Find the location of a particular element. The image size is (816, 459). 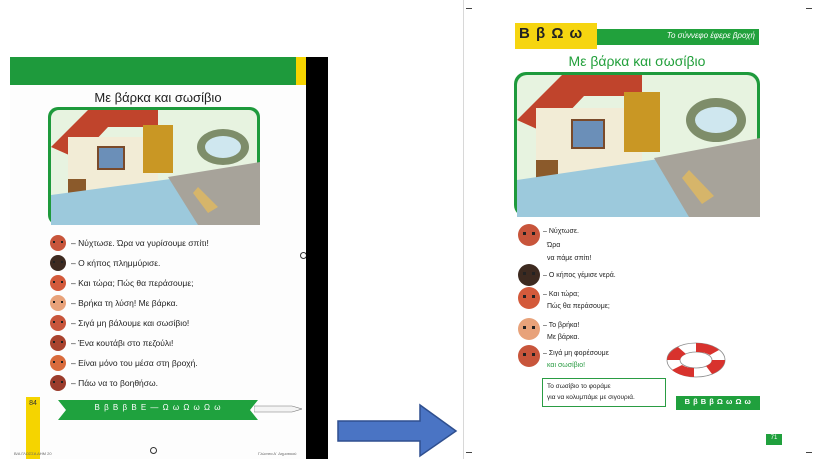

letters-banner-text: Β β Β β Β Ε — Ω ω Ω ω Ω ω is located at coordinates (158, 407).